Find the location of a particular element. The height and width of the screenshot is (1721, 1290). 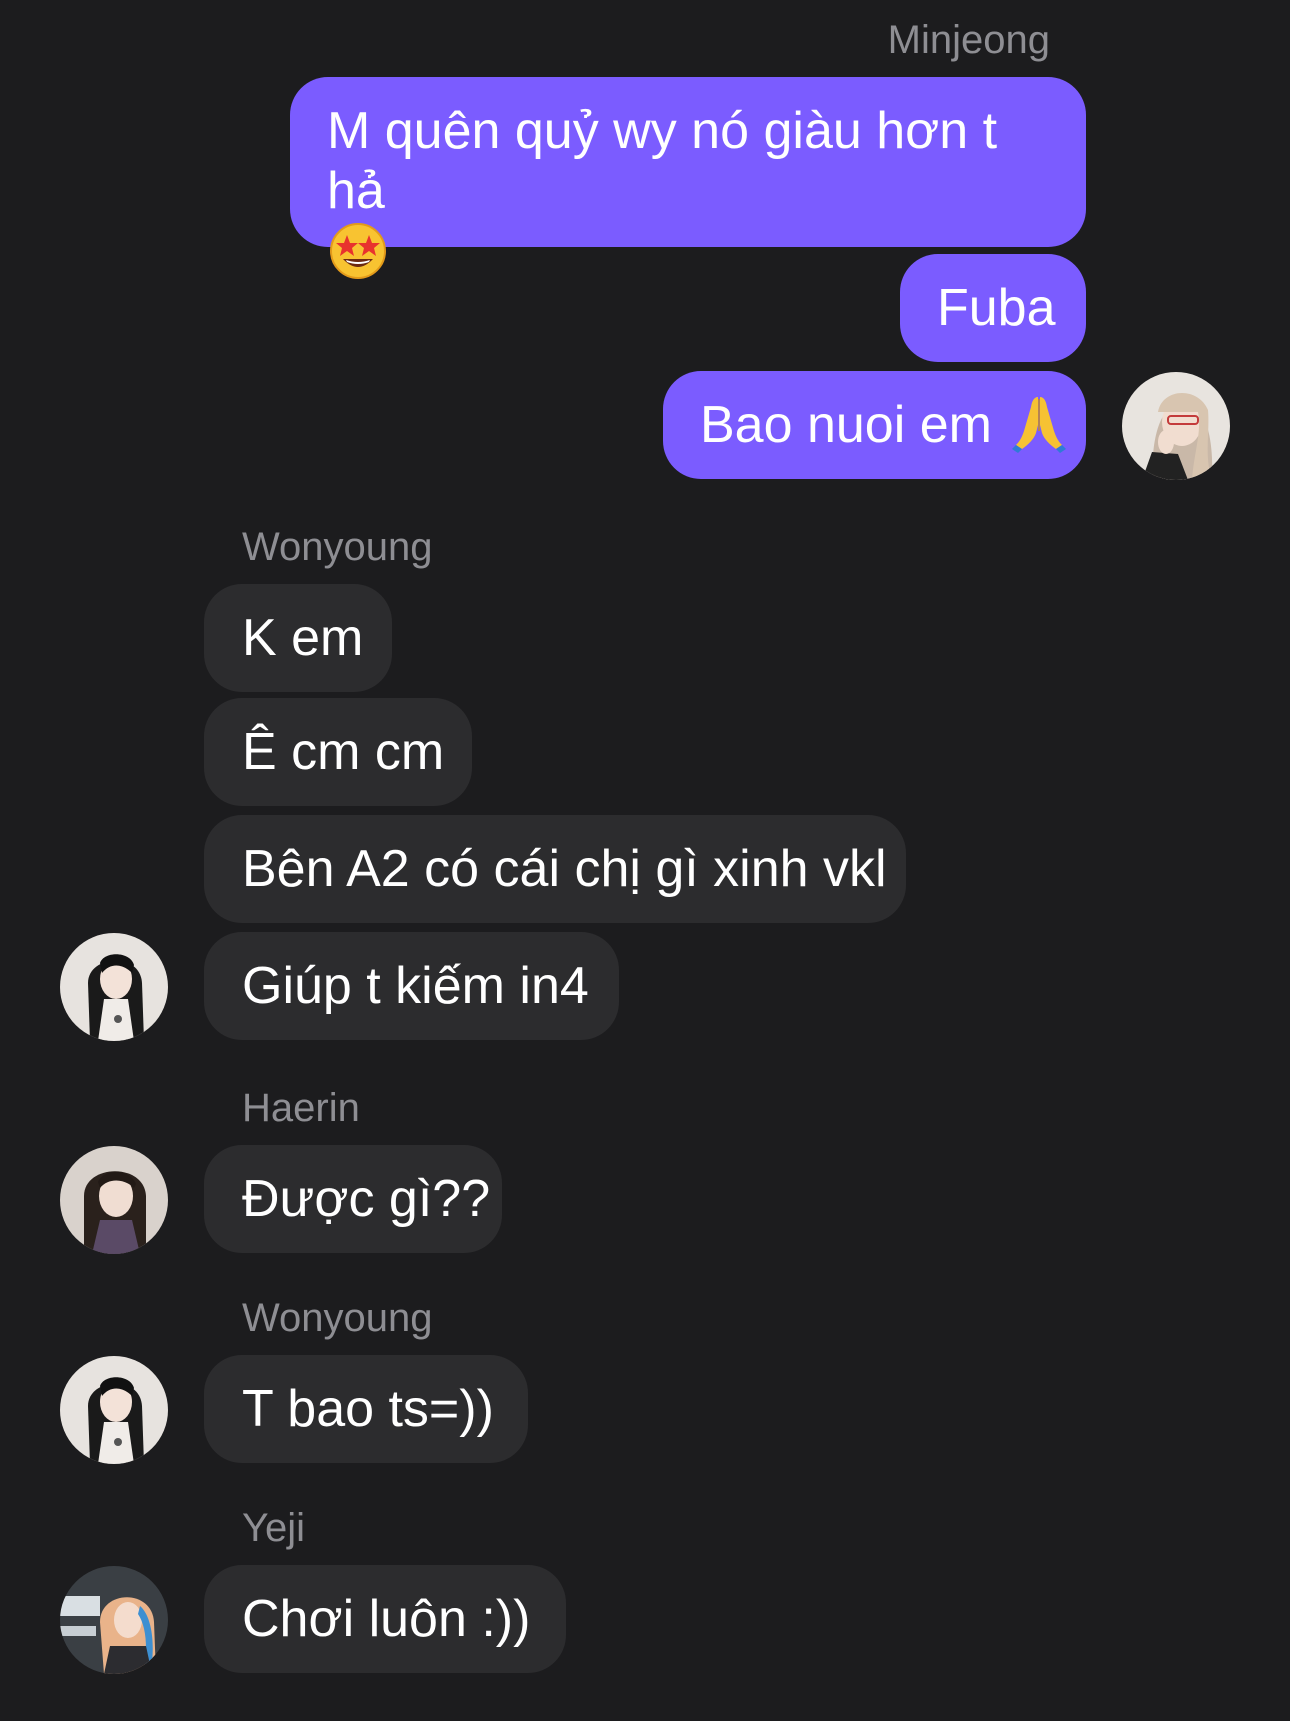

sender-name-yeji: Yeji is located at coordinates (274, 1528).